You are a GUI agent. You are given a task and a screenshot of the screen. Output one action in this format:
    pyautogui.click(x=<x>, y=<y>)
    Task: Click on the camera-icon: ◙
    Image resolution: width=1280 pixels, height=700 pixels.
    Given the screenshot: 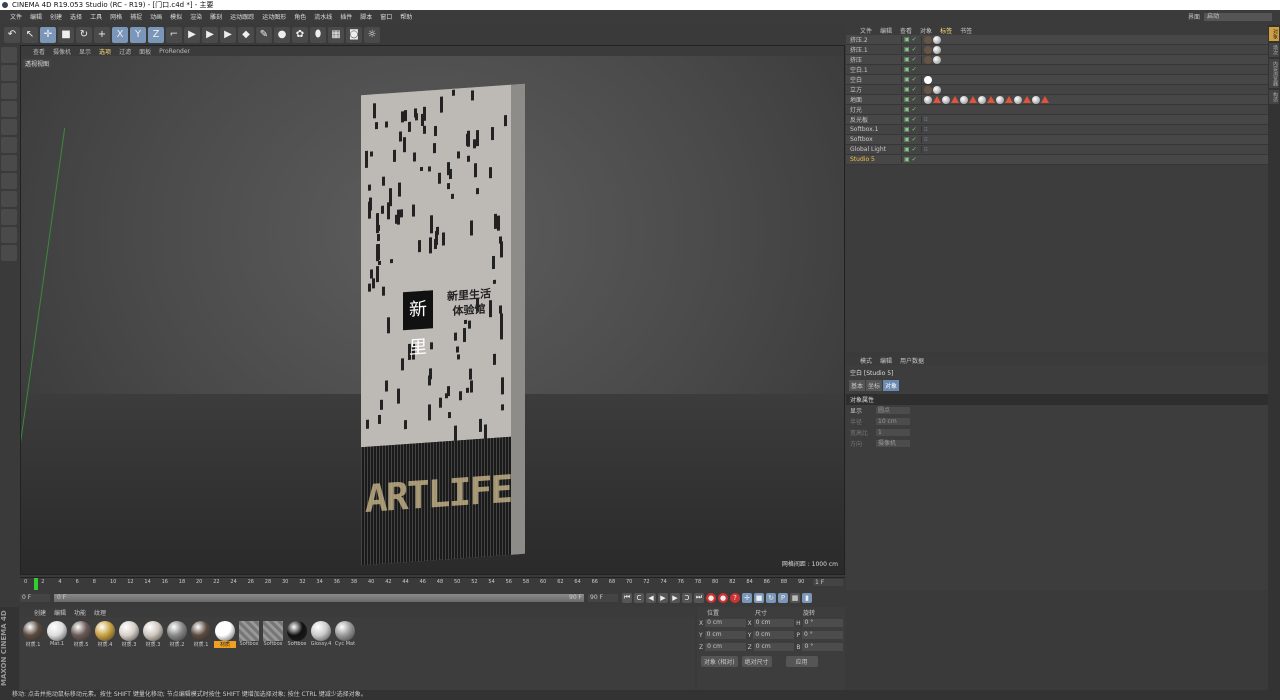 What is the action you would take?
    pyautogui.click(x=354, y=34)
    